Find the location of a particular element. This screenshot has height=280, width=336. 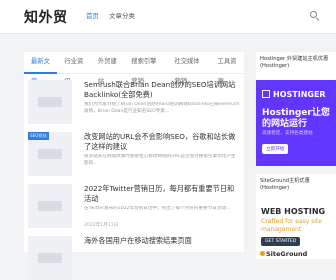

tab-industry-news: 行业资讯 is located at coordinates (73, 68).